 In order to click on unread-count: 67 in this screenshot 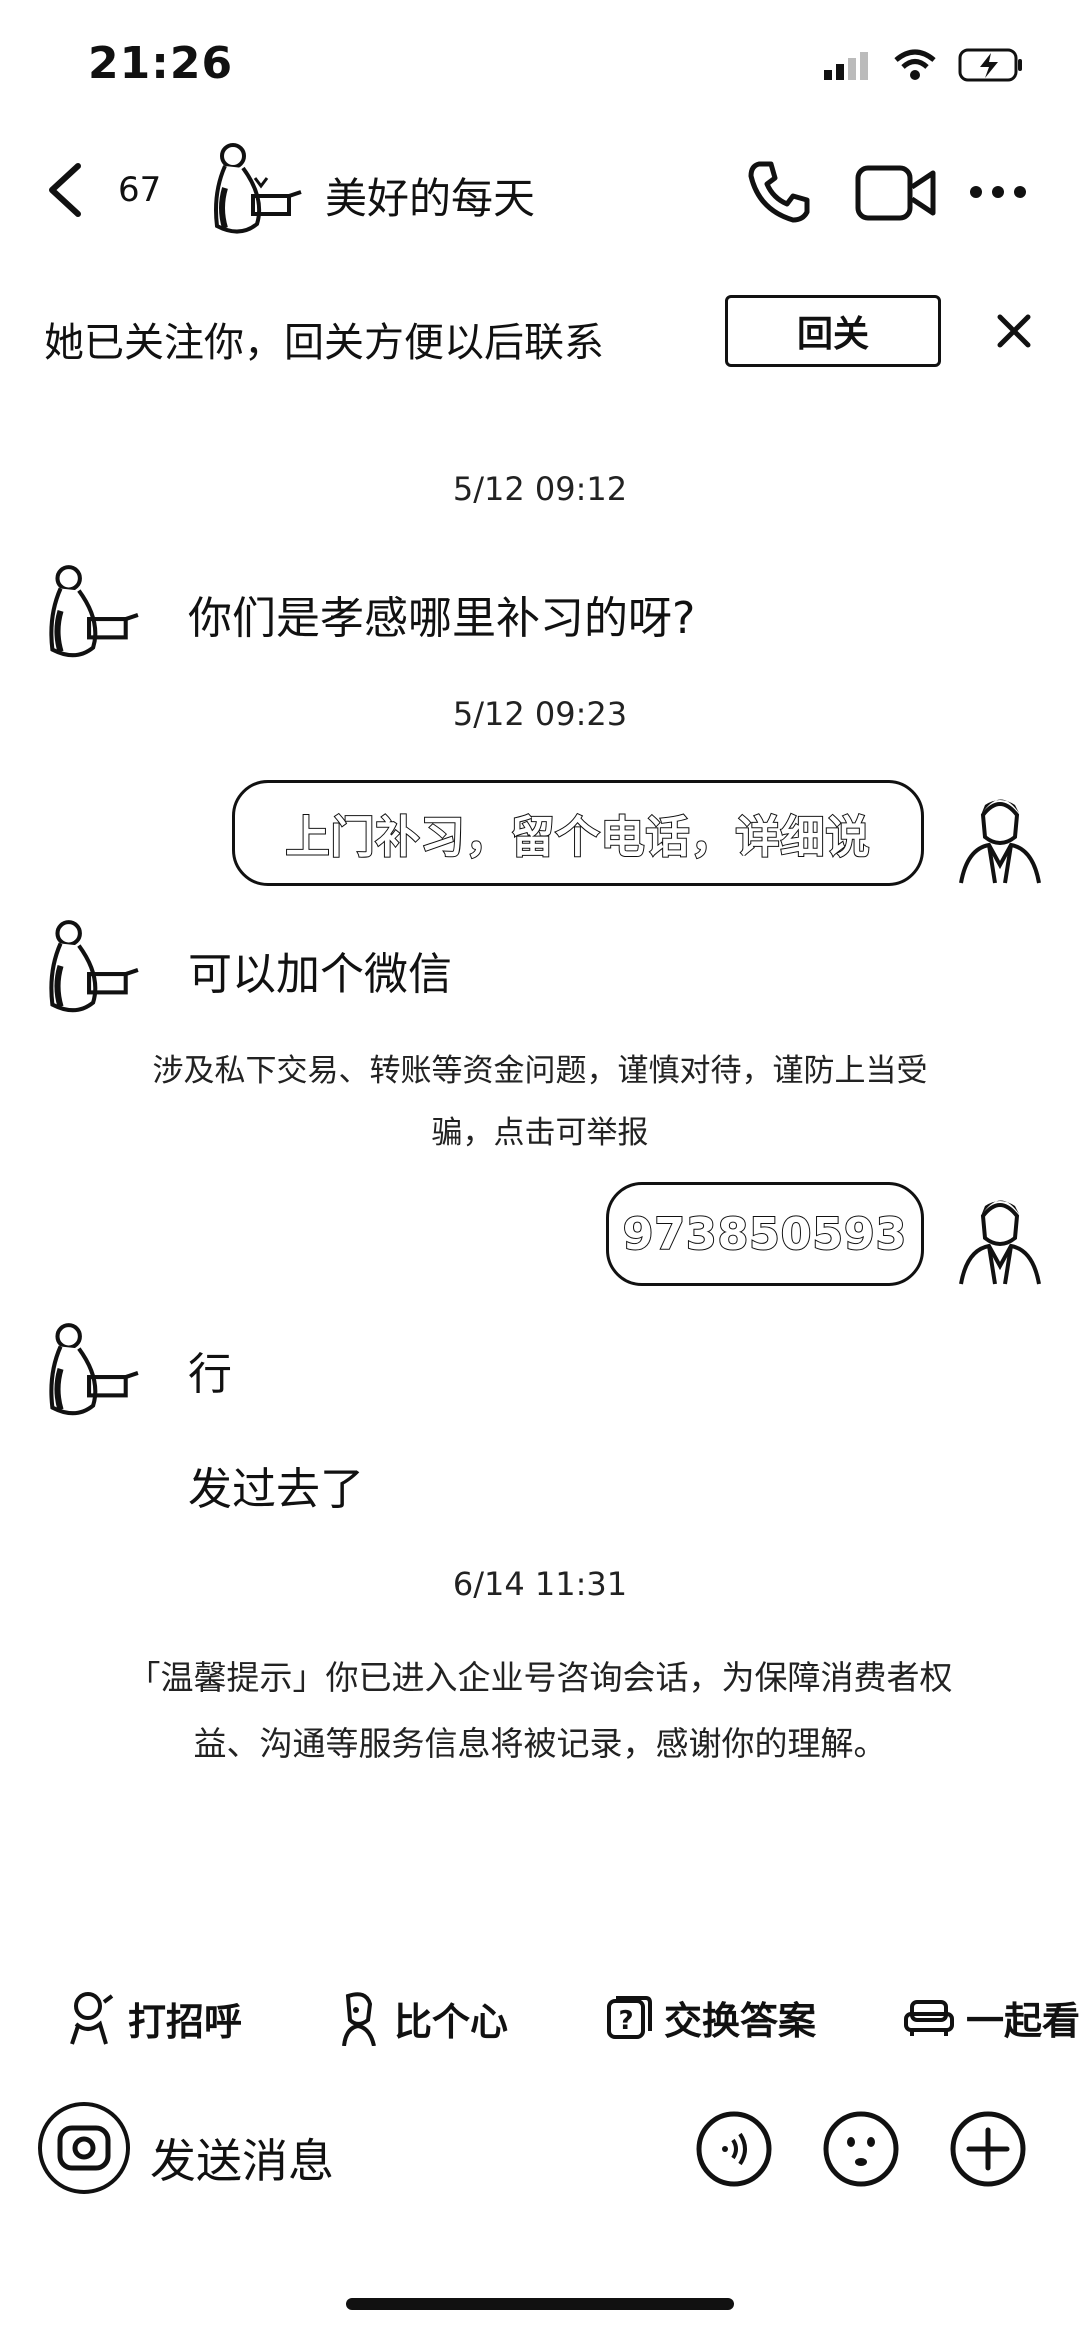, I will do `click(140, 190)`.